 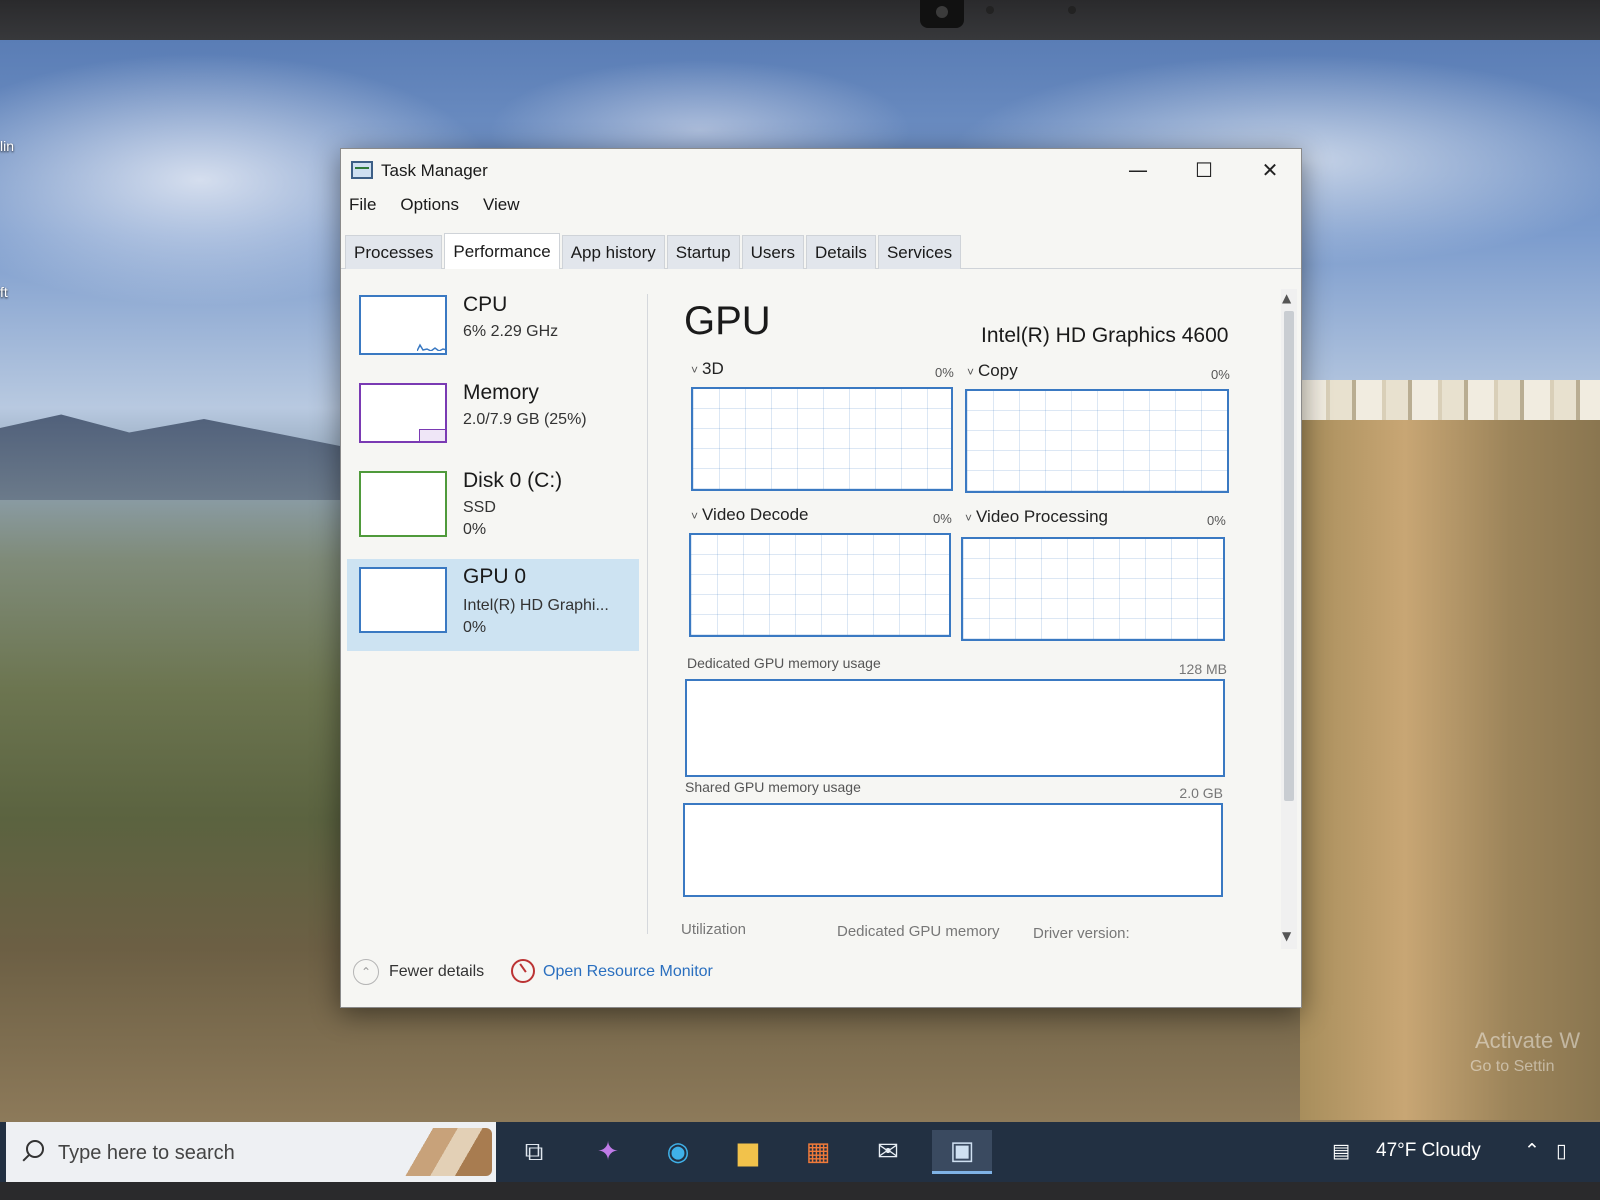 What do you see at coordinates (678, 1152) in the screenshot?
I see `edge-browser-icon: ◉` at bounding box center [678, 1152].